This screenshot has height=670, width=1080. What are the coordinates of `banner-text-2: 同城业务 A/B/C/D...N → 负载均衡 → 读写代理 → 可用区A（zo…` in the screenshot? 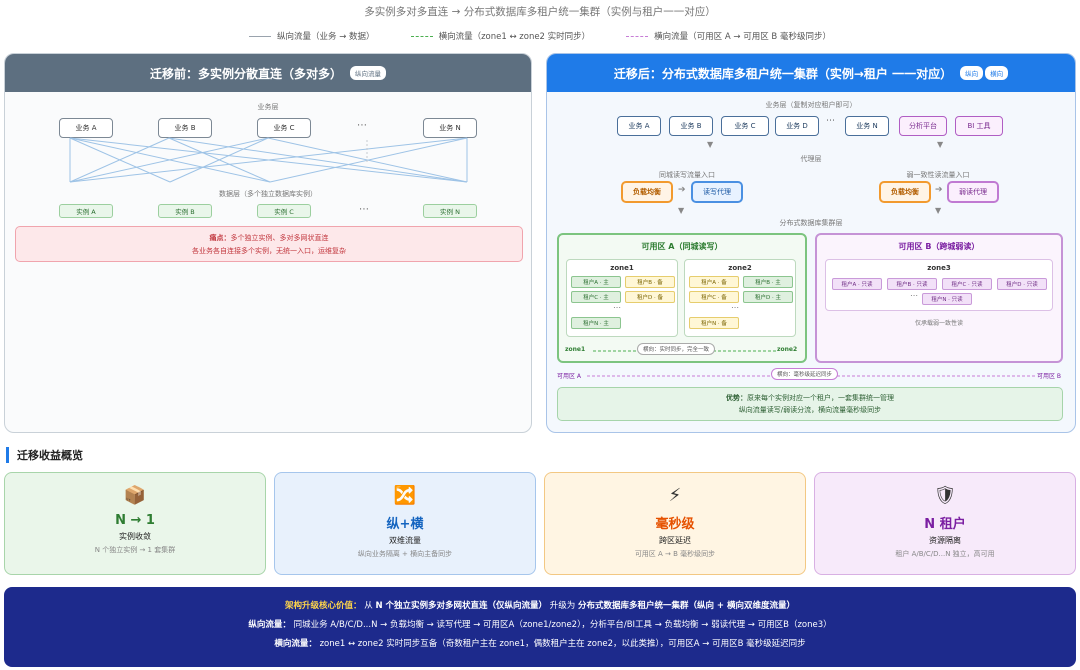 It's located at (562, 625).